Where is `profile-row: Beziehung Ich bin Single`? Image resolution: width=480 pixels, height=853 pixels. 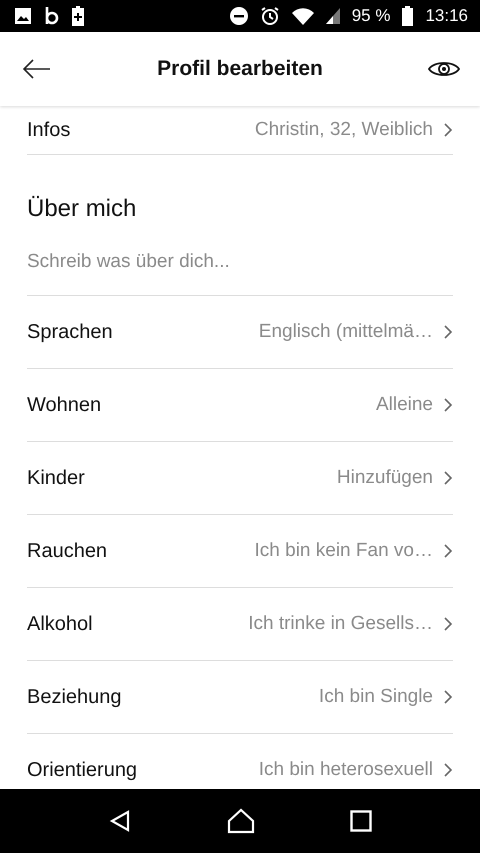
profile-row: Beziehung Ich bin Single is located at coordinates (240, 697).